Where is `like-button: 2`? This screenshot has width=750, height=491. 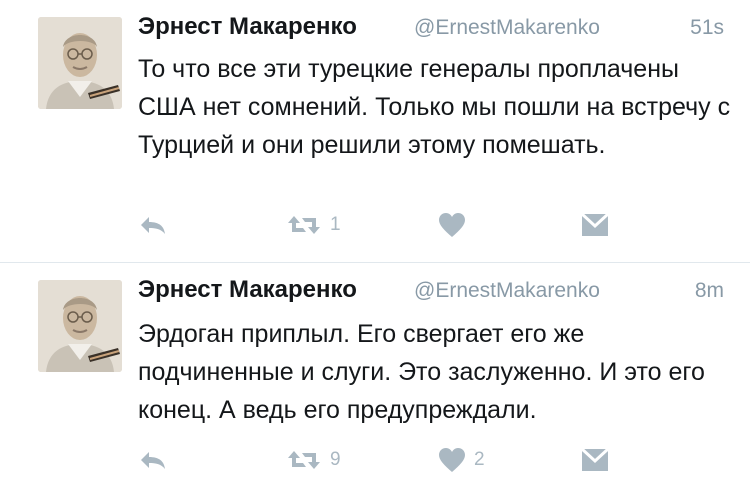 like-button: 2 is located at coordinates (461, 460).